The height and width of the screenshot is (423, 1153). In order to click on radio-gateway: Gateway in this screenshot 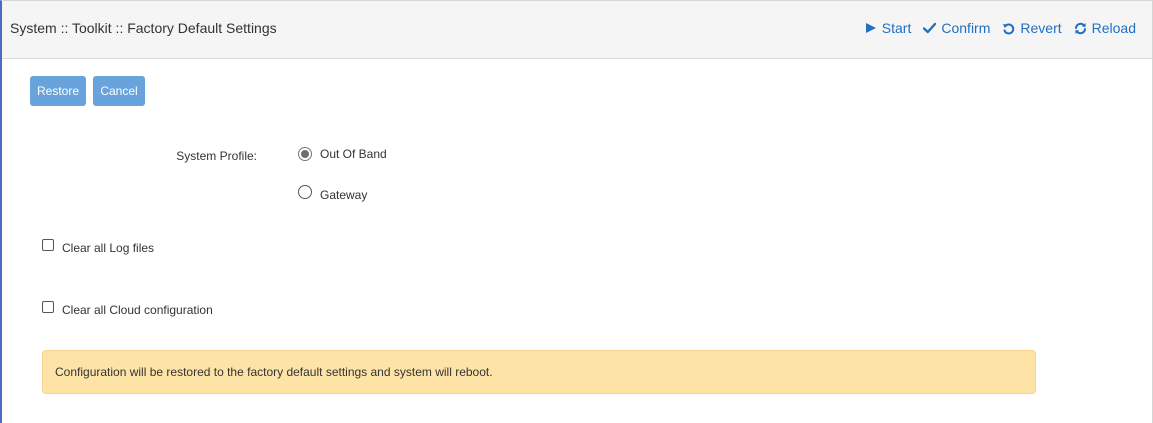, I will do `click(333, 193)`.